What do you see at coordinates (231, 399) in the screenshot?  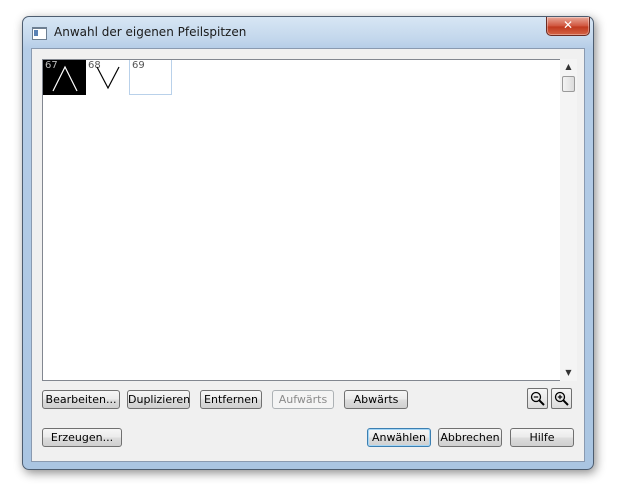 I see `remove-button: Entfernen` at bounding box center [231, 399].